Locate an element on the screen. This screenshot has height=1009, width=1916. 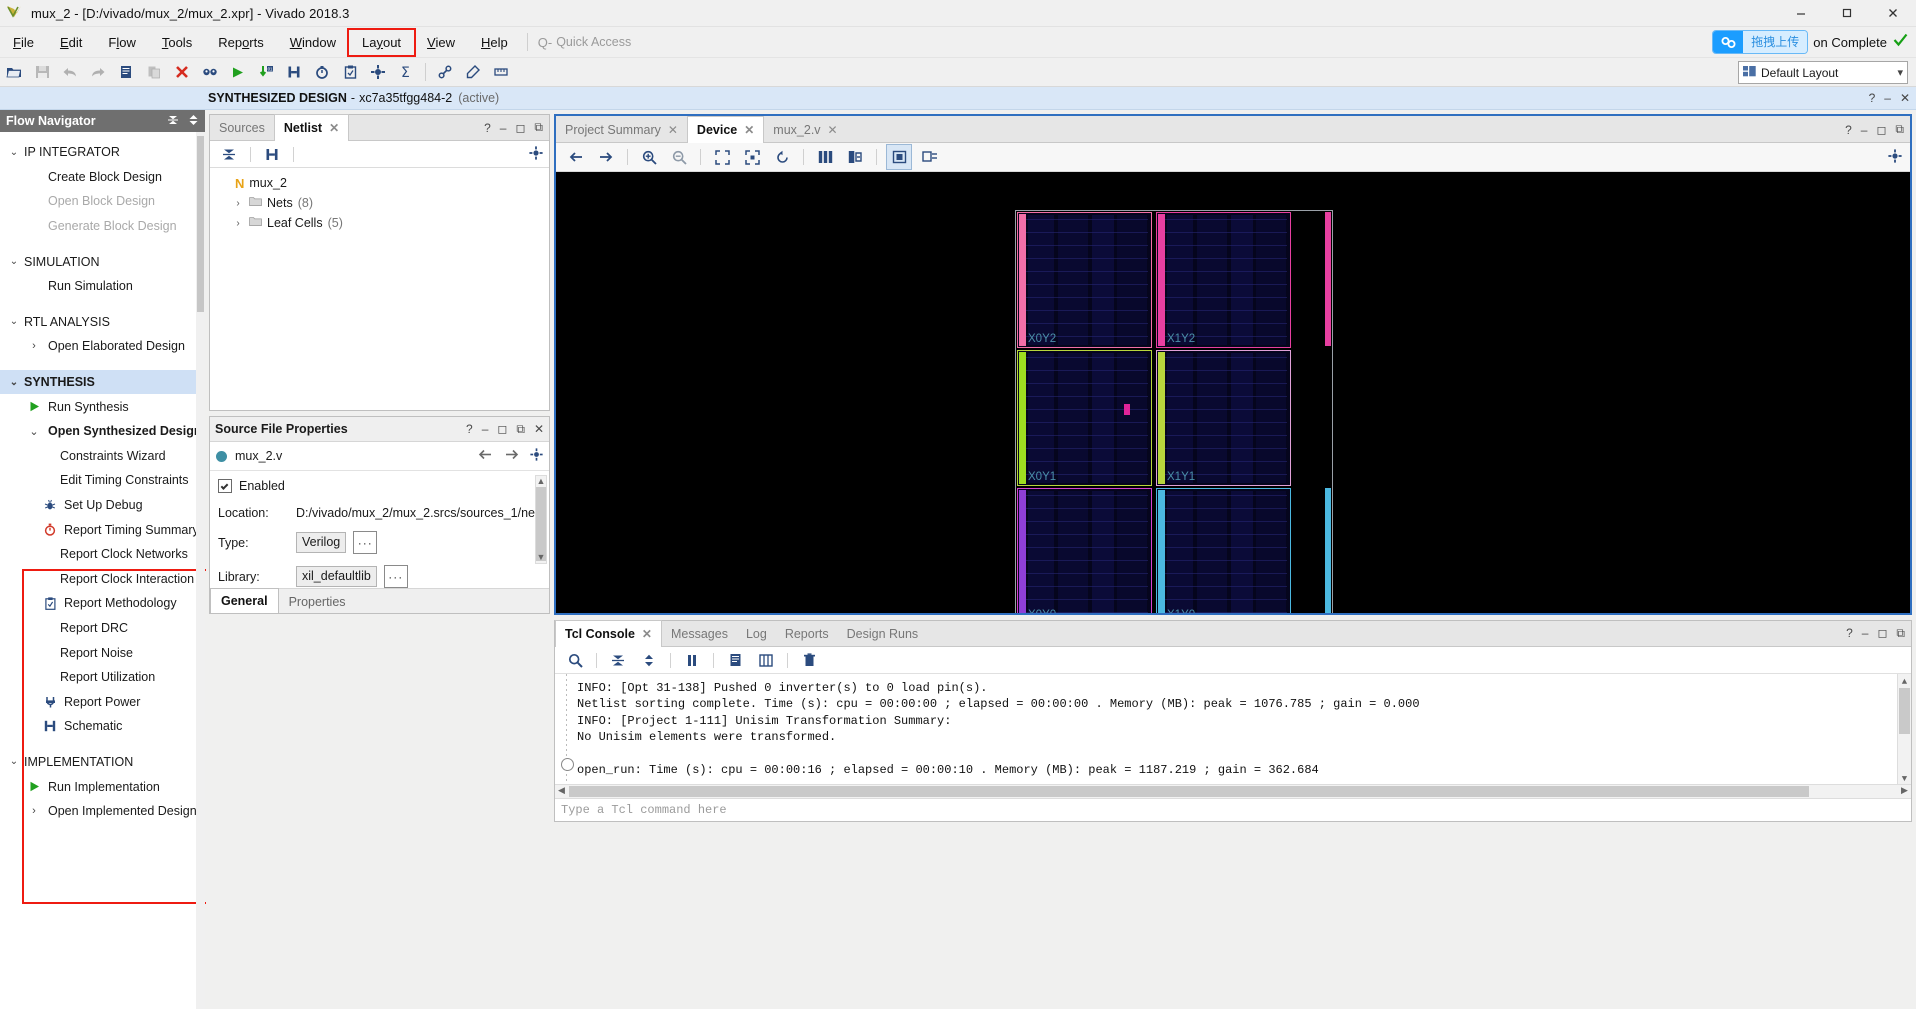
sidebar-item-report-methodology: Report Methodology is located at coordinates (102, 603).